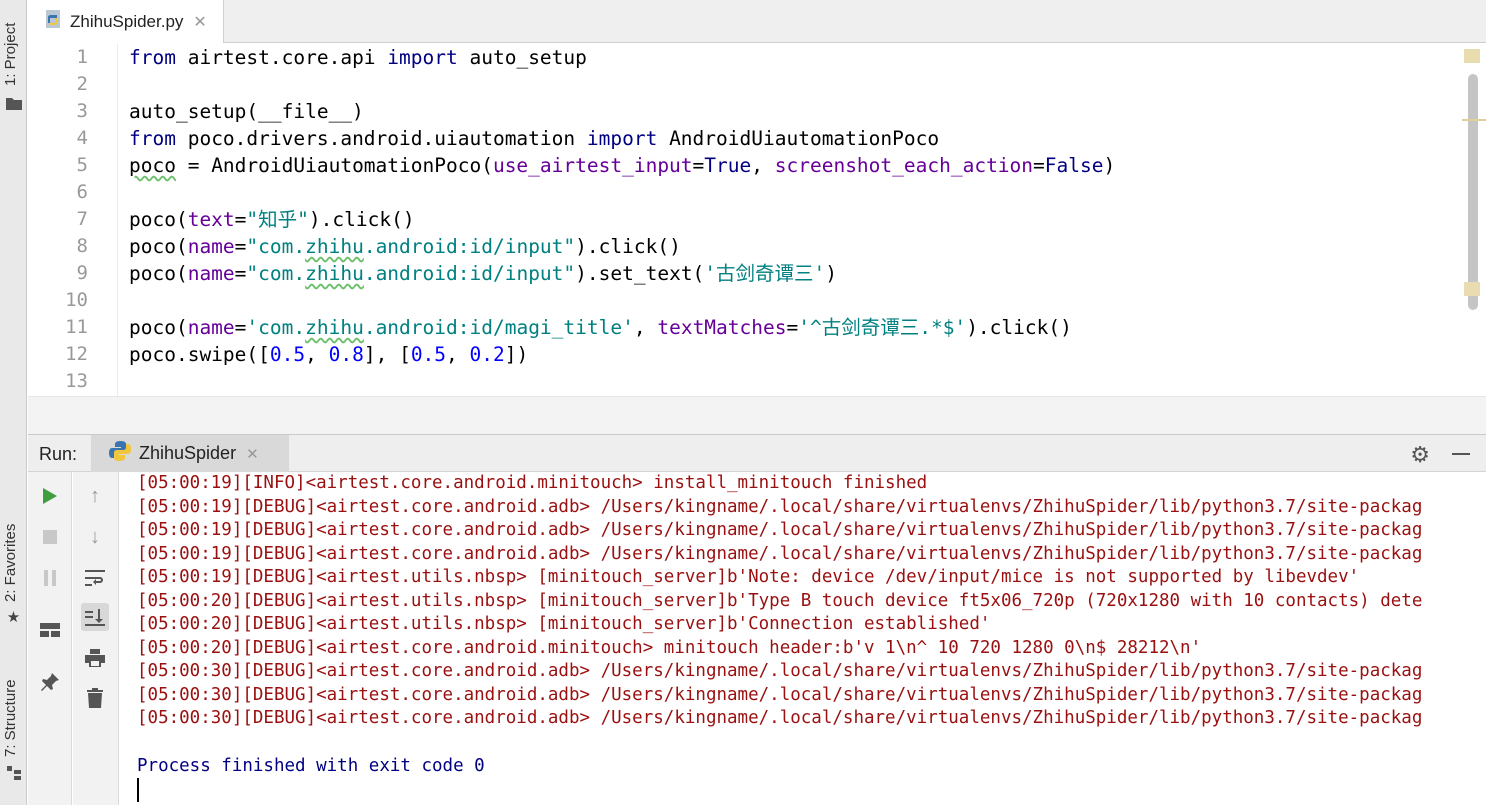 Image resolution: width=1486 pixels, height=805 pixels. Describe the element at coordinates (95, 698) in the screenshot. I see `trash-icon` at that location.